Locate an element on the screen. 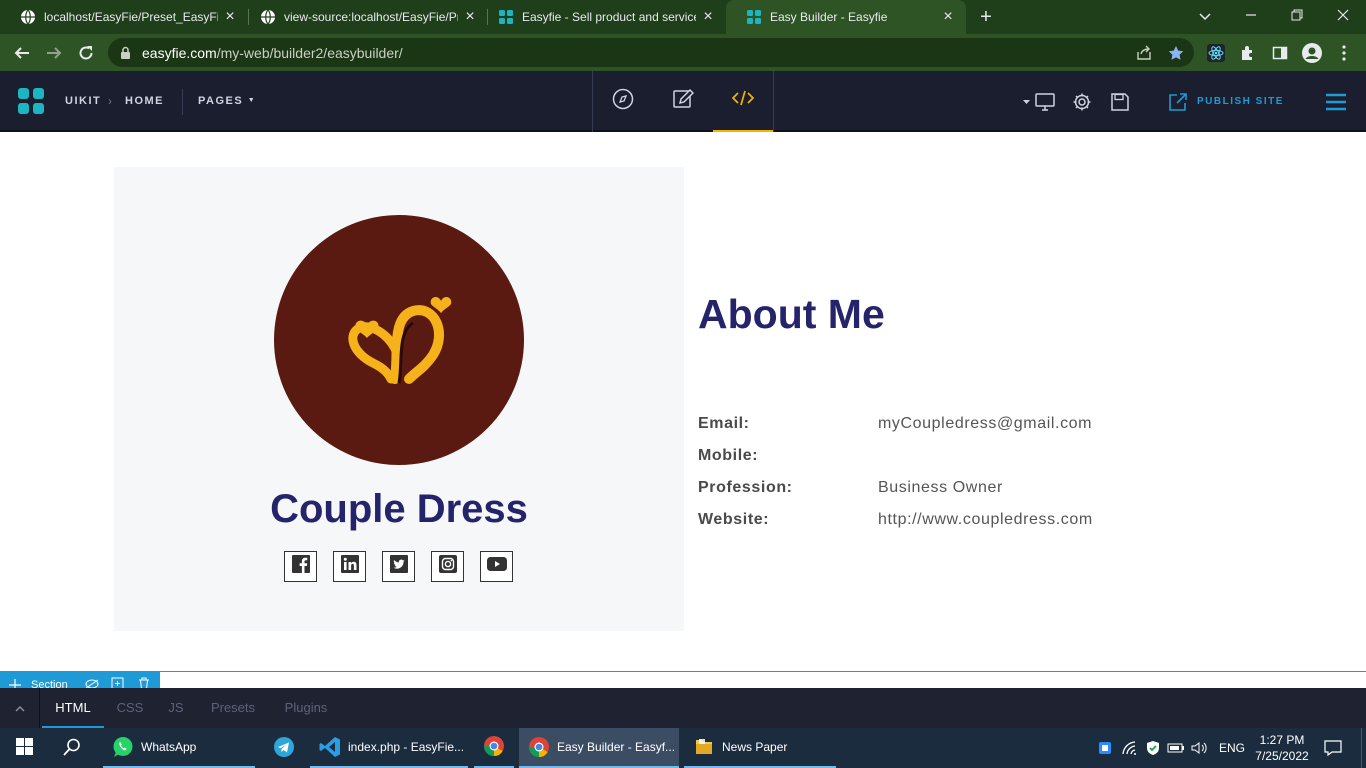  search-button is located at coordinates (72, 748).